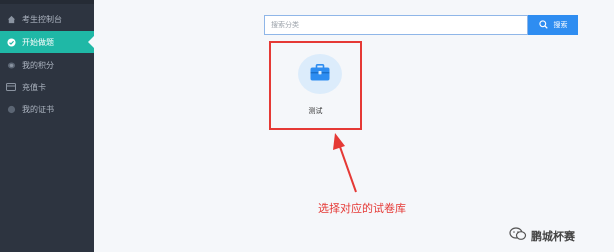 Image resolution: width=614 pixels, height=252 pixels. I want to click on watermark: 鹏城杯赛, so click(542, 235).